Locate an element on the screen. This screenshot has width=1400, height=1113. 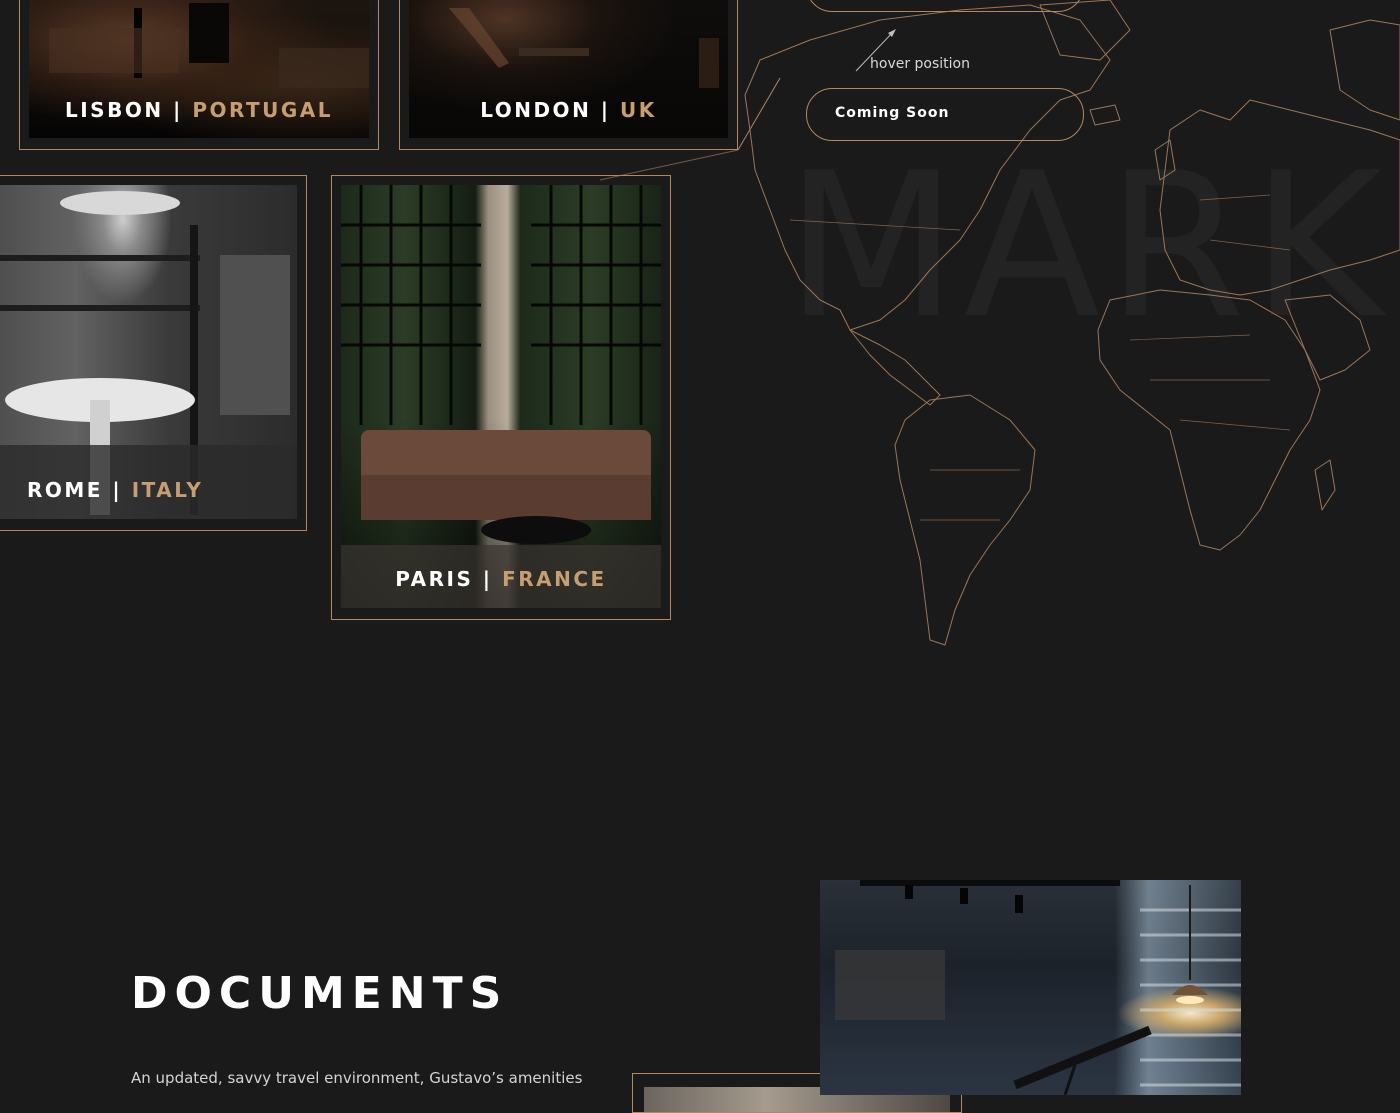
city-name: ROME is located at coordinates (65, 490).